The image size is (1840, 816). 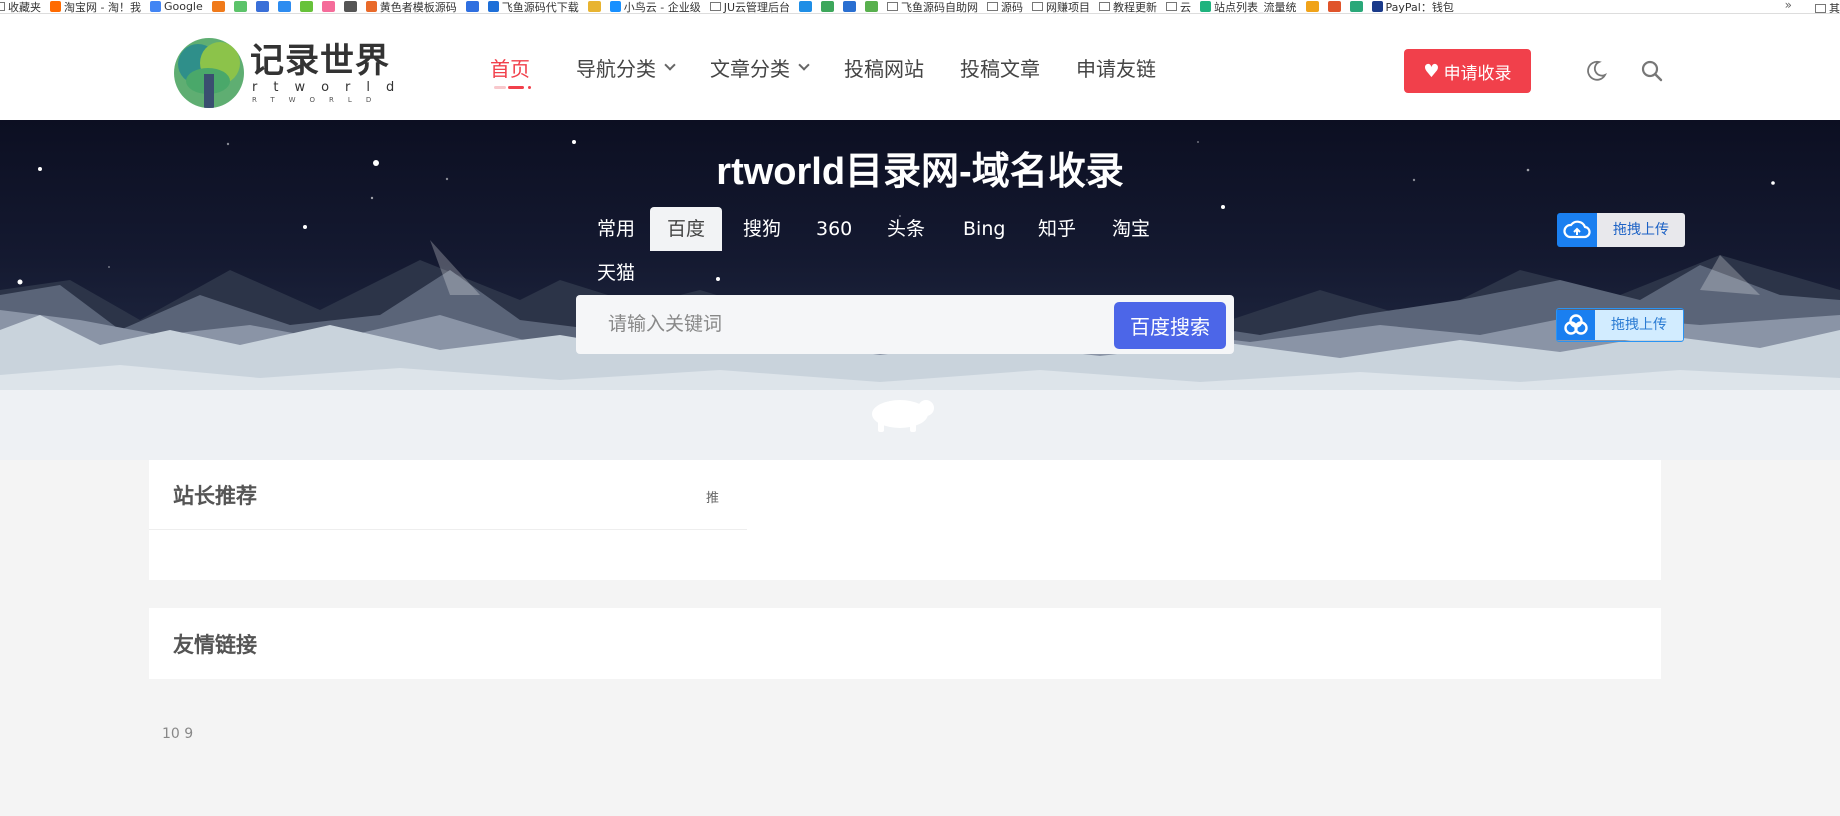 I want to click on apply-inclusion-label: 申请收录, so click(x=1477, y=73).